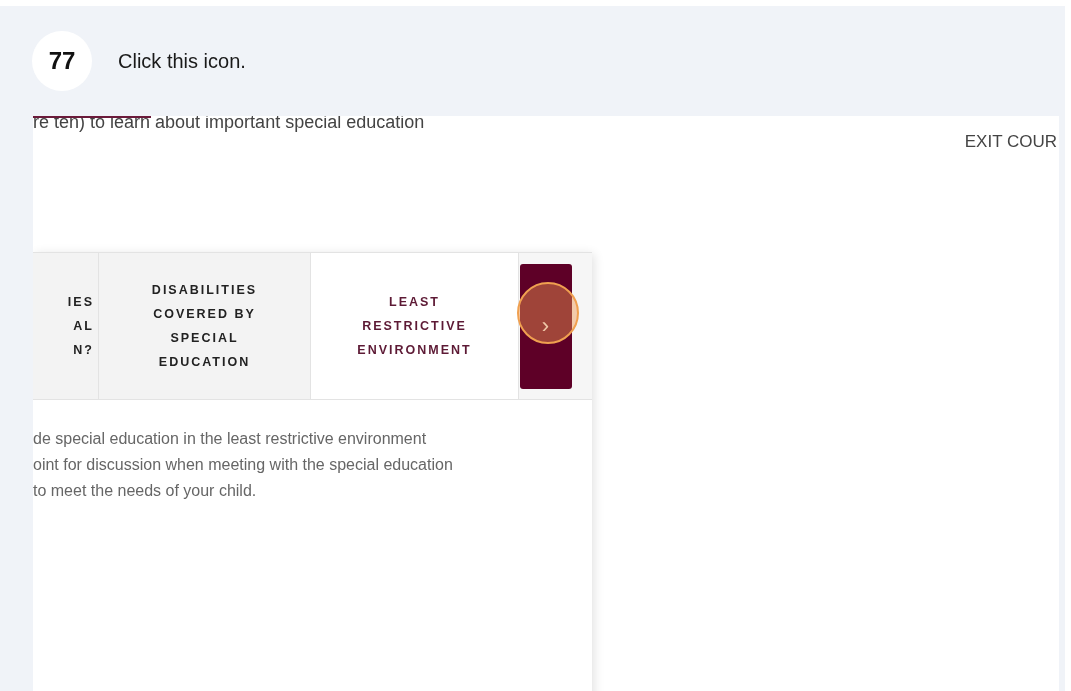 The image size is (1071, 691). Describe the element at coordinates (66, 326) in the screenshot. I see `tab: IES AL N?` at that location.